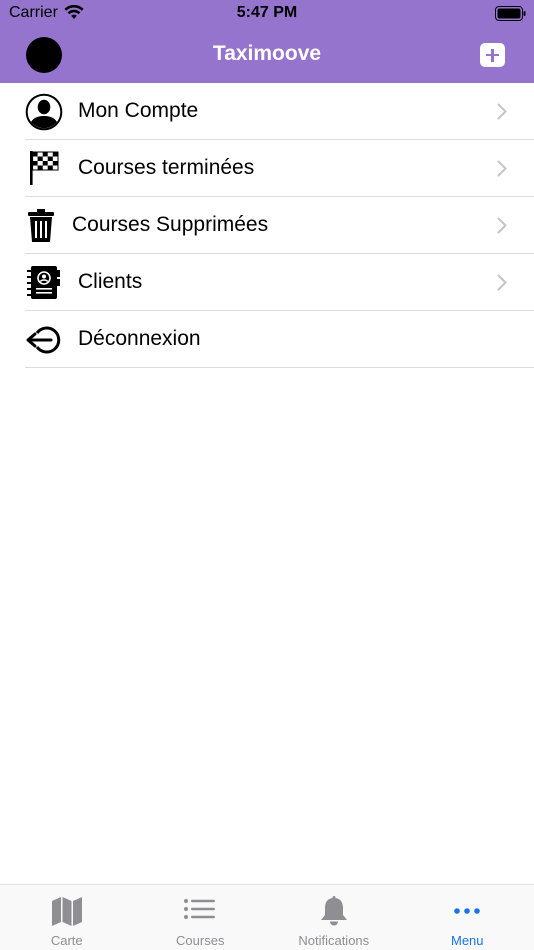 The image size is (534, 950). Describe the element at coordinates (110, 281) in the screenshot. I see `menu-item-label: Clients` at that location.